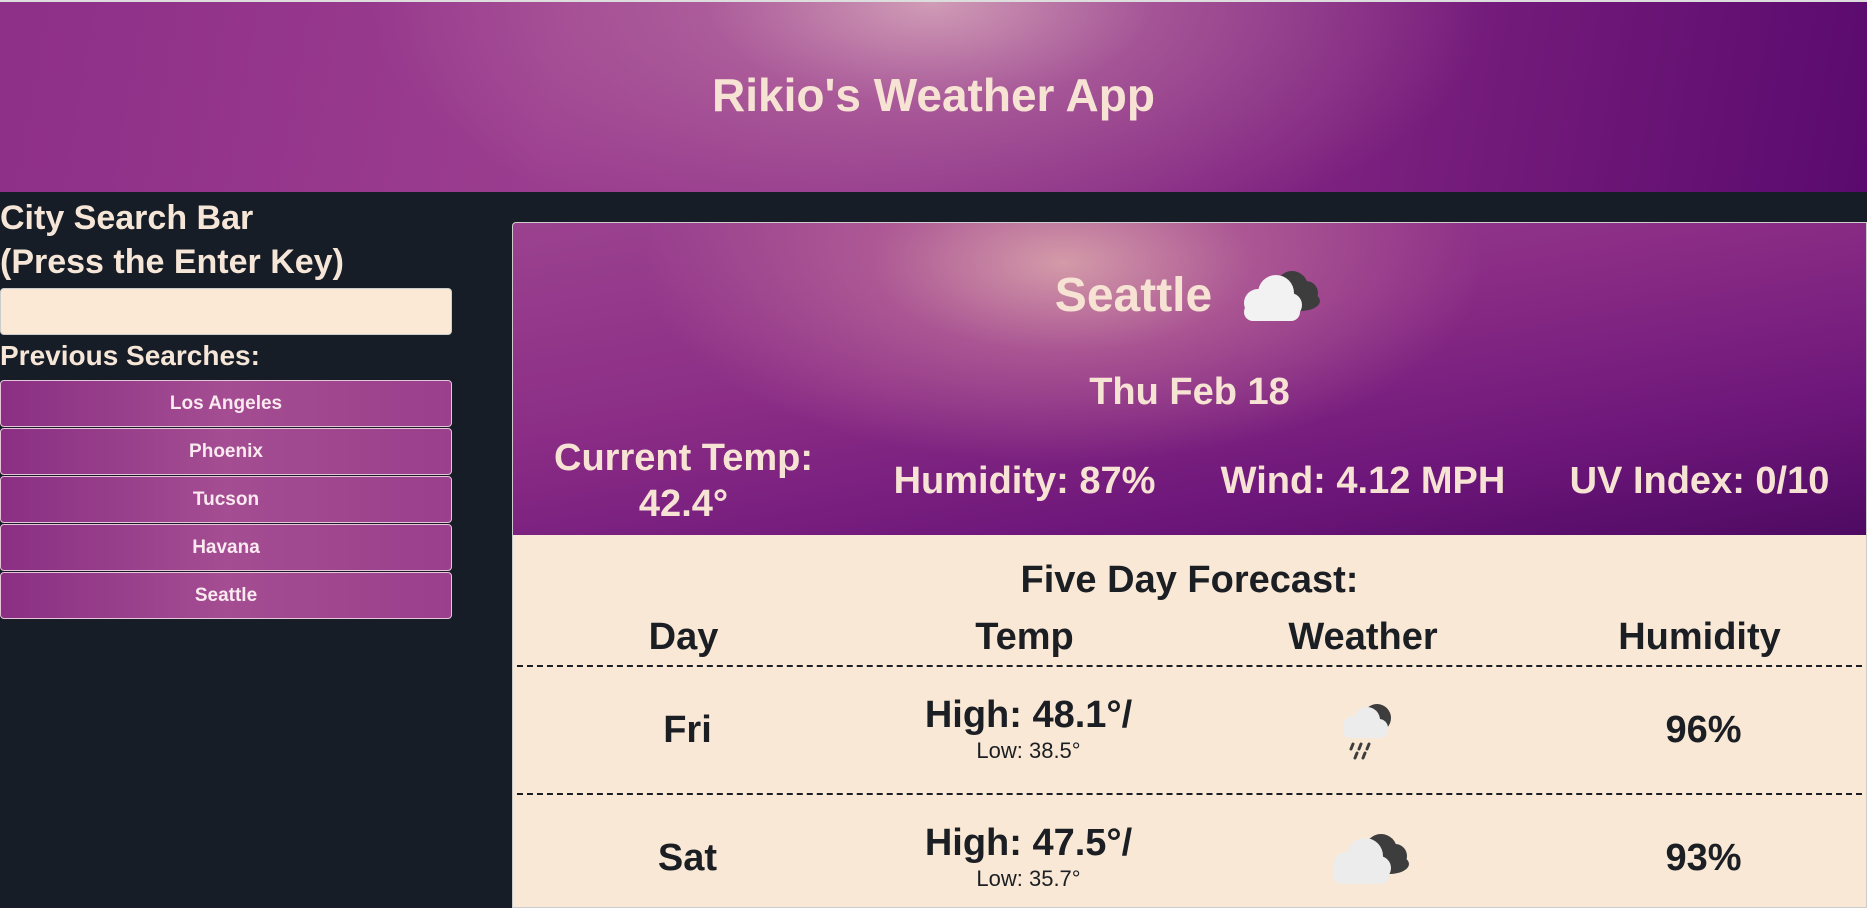 Image resolution: width=1867 pixels, height=908 pixels. I want to click on previous-search-button: Phoenix, so click(226, 451).